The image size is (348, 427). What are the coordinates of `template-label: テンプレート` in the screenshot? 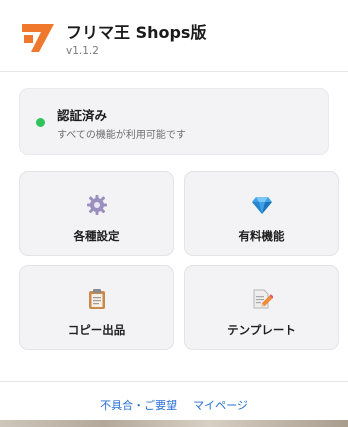 It's located at (261, 330).